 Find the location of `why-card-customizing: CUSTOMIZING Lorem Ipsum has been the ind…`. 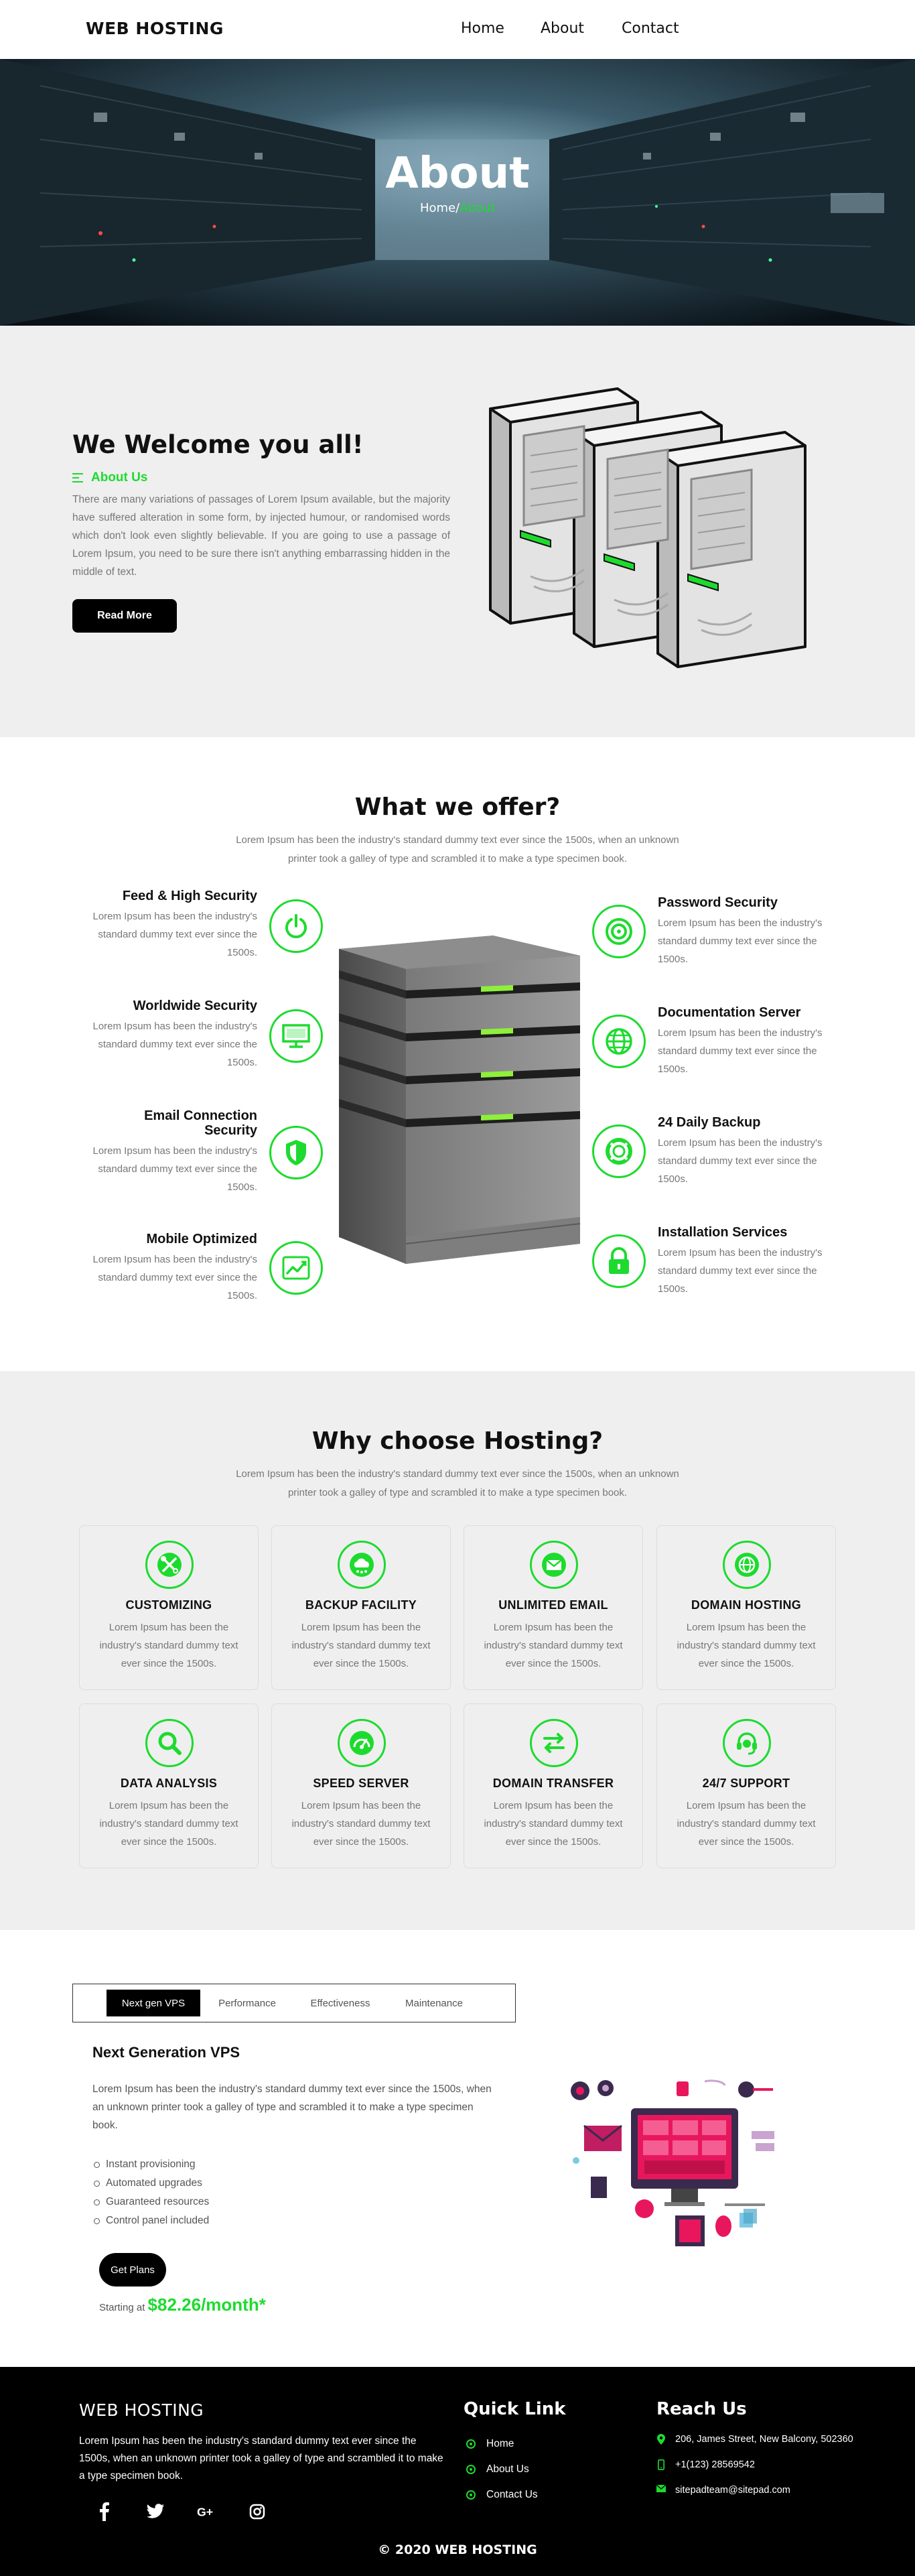

why-card-customizing: CUSTOMIZING Lorem Ipsum has been the ind… is located at coordinates (169, 1607).